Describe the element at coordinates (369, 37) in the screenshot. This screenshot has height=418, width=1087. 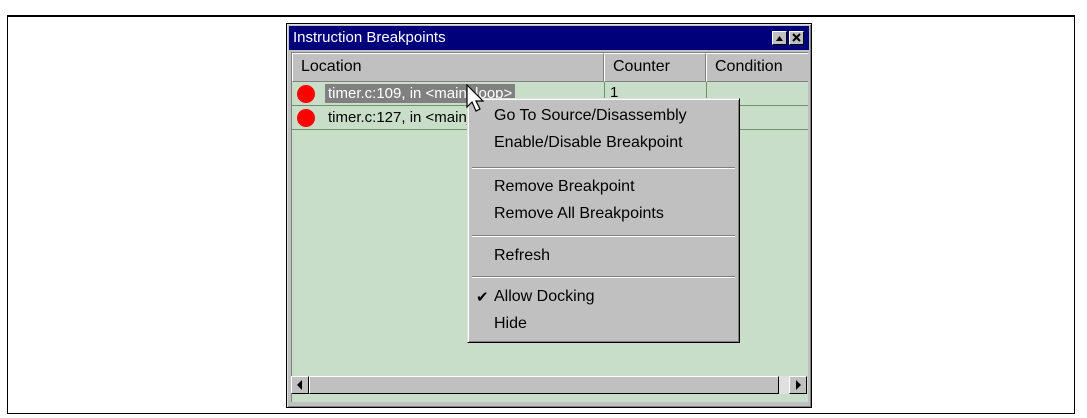
I see `window-title: Instruction Breakpoints` at that location.